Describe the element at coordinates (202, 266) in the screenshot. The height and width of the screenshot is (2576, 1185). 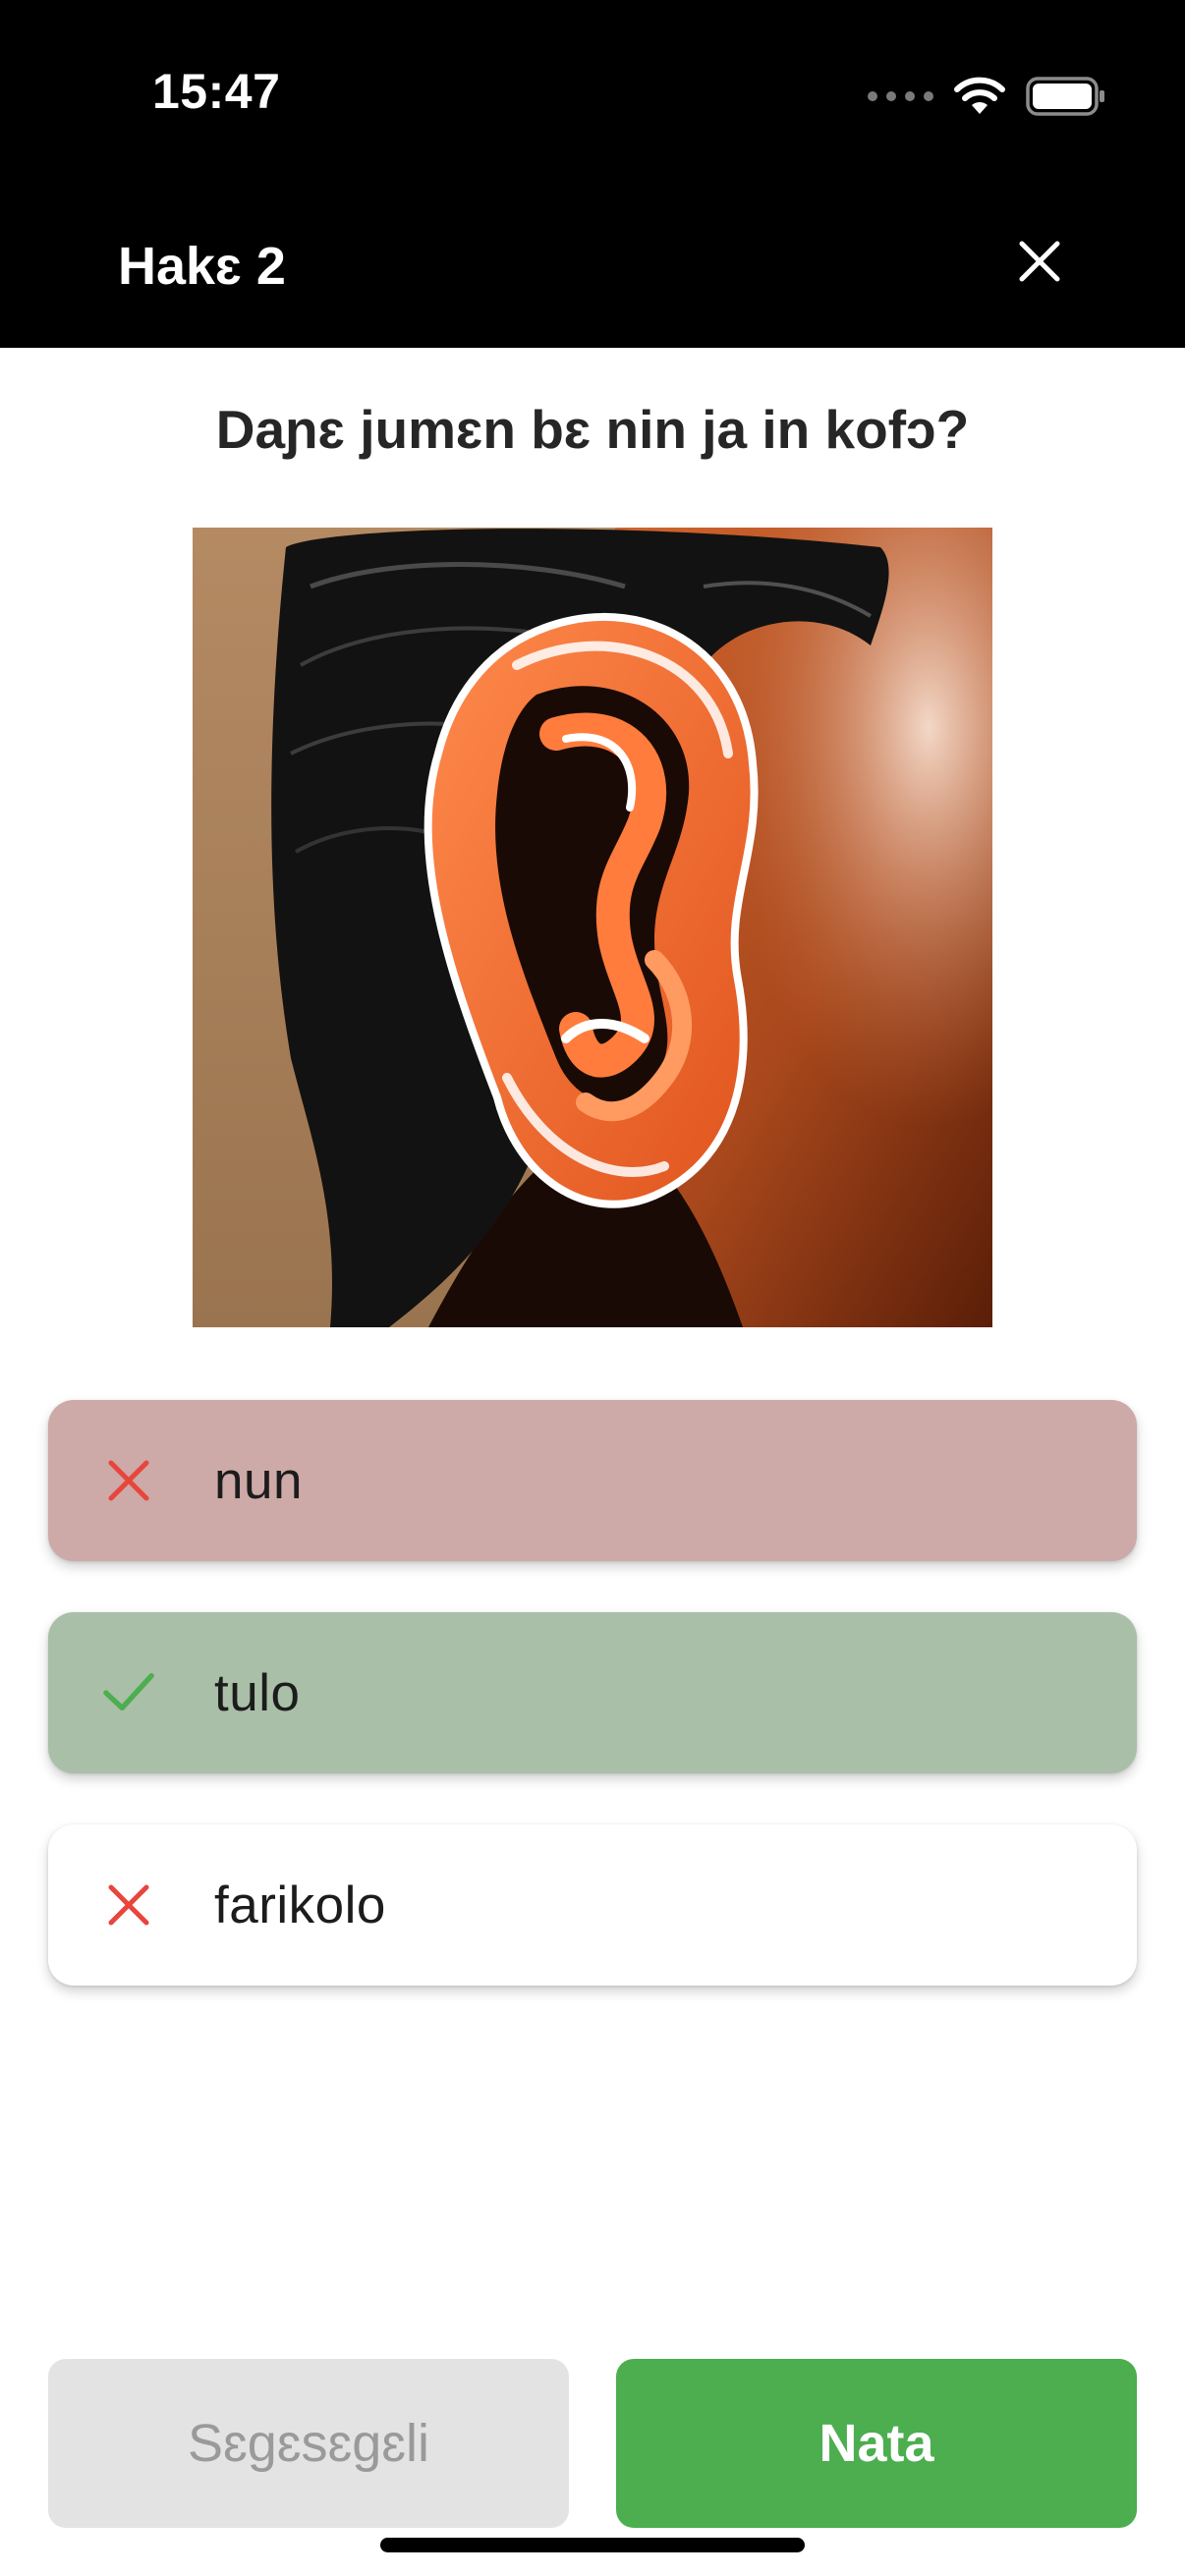
I see `nav-title: Hakɛ 2` at that location.